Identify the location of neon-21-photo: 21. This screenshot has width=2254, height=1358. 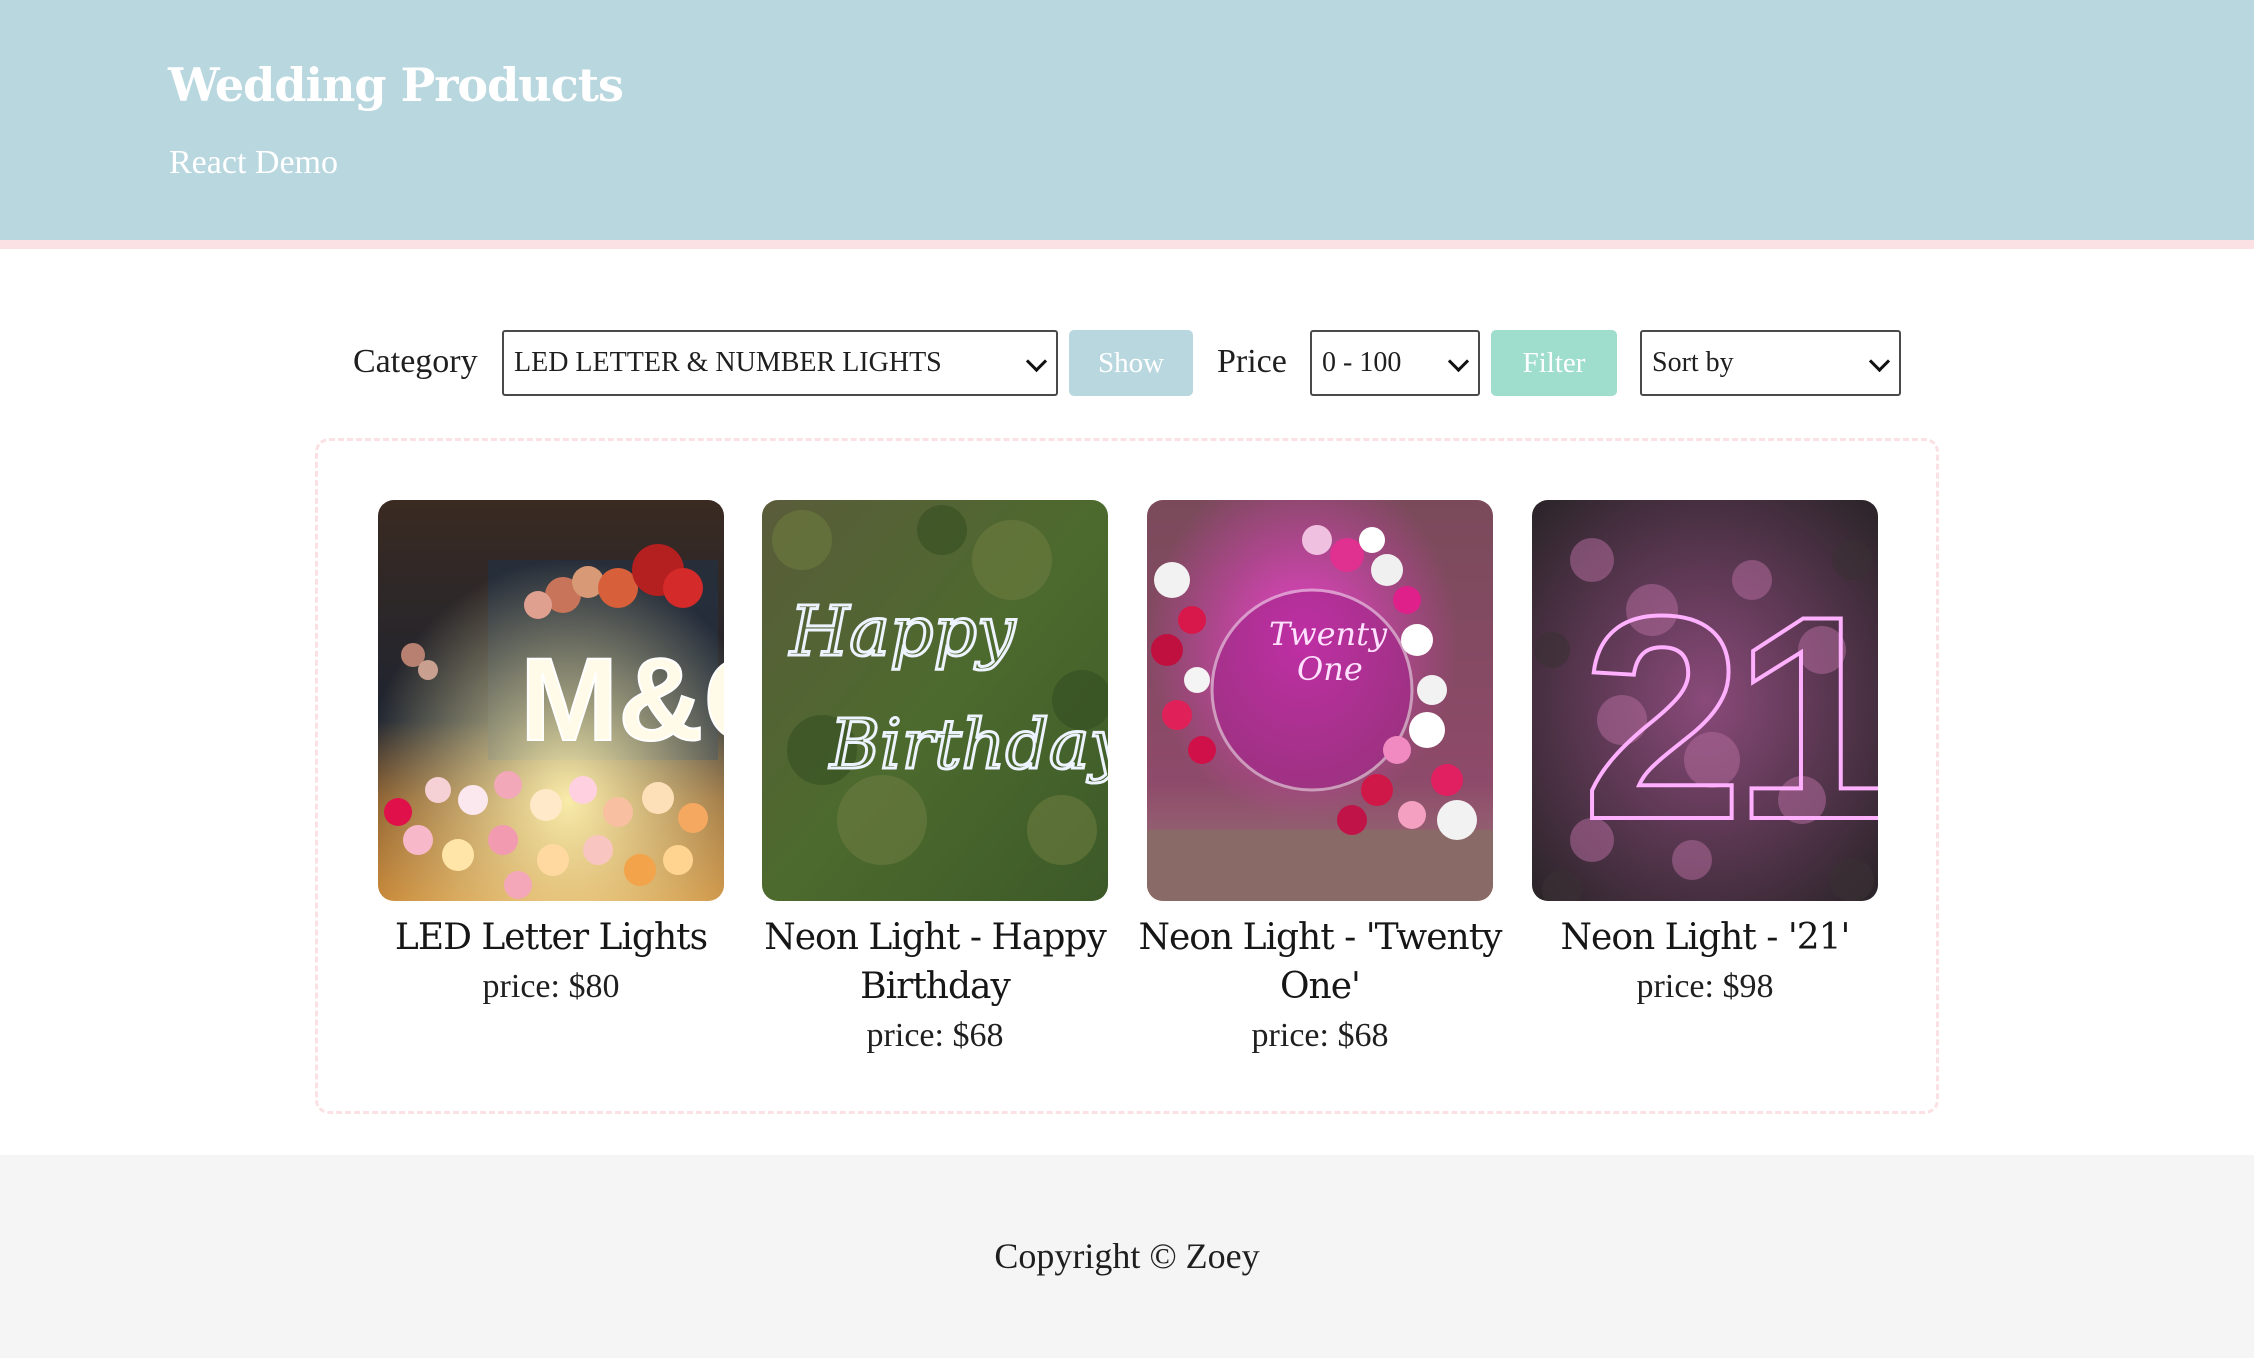
(1705, 700).